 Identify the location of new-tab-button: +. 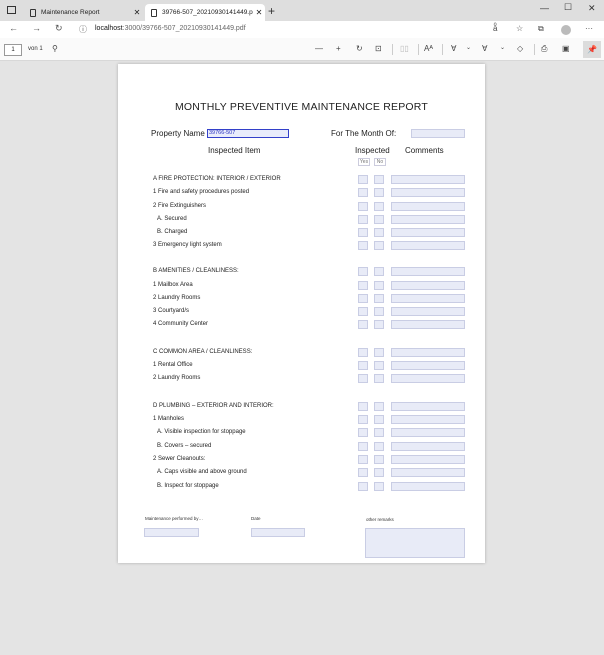
(271, 11).